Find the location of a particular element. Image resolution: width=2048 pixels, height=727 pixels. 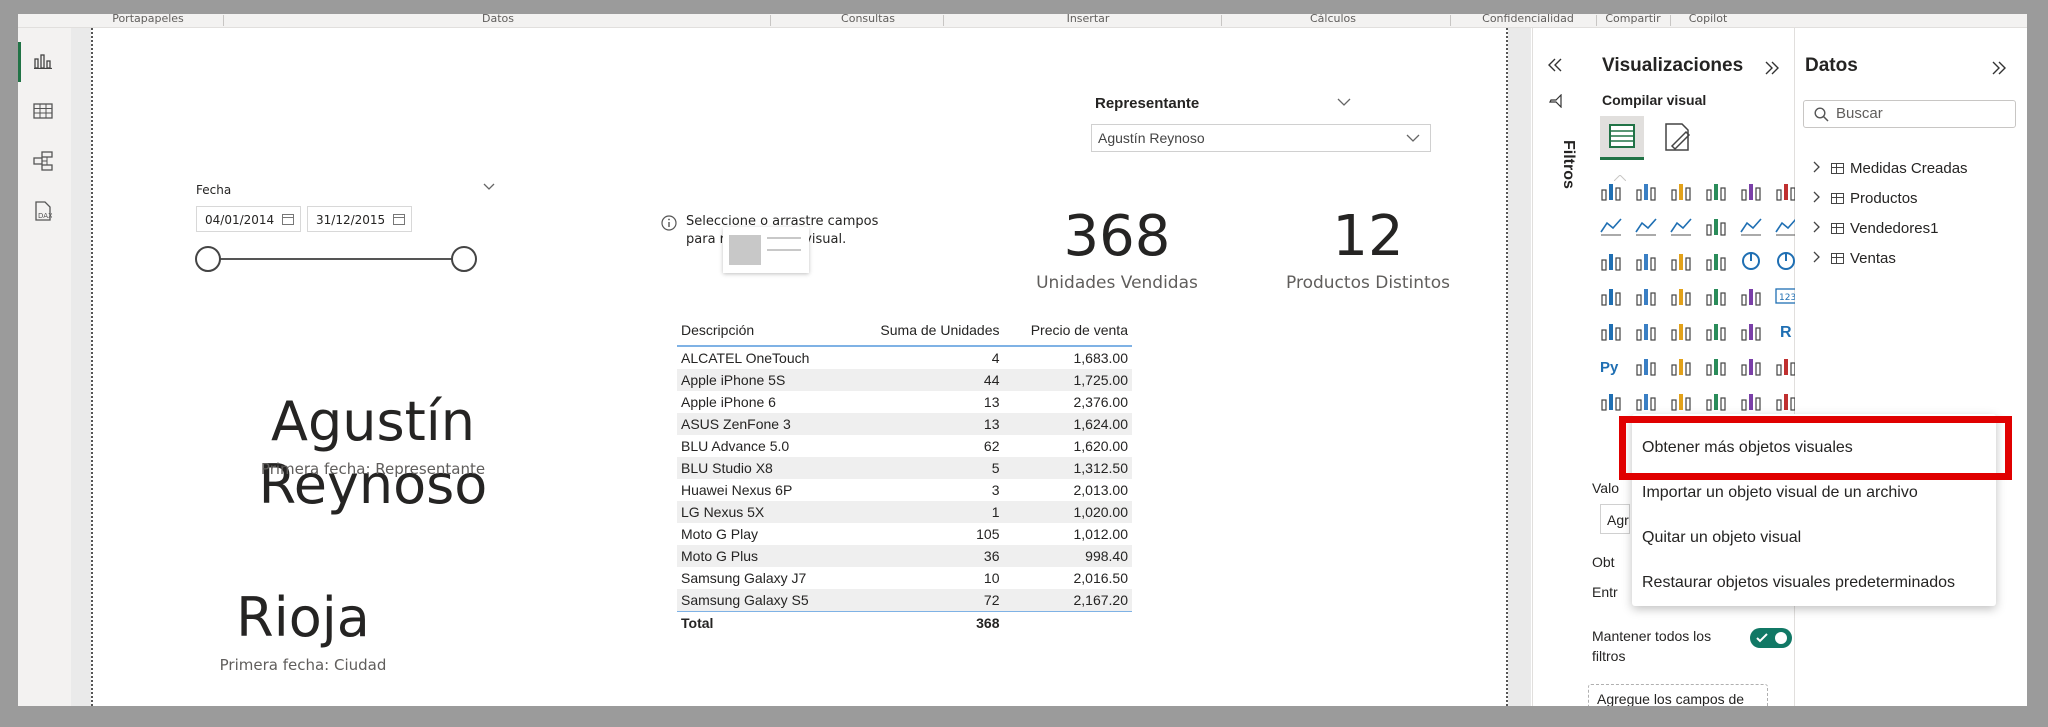

cell-precio: 2,016.50 is located at coordinates (1101, 578).